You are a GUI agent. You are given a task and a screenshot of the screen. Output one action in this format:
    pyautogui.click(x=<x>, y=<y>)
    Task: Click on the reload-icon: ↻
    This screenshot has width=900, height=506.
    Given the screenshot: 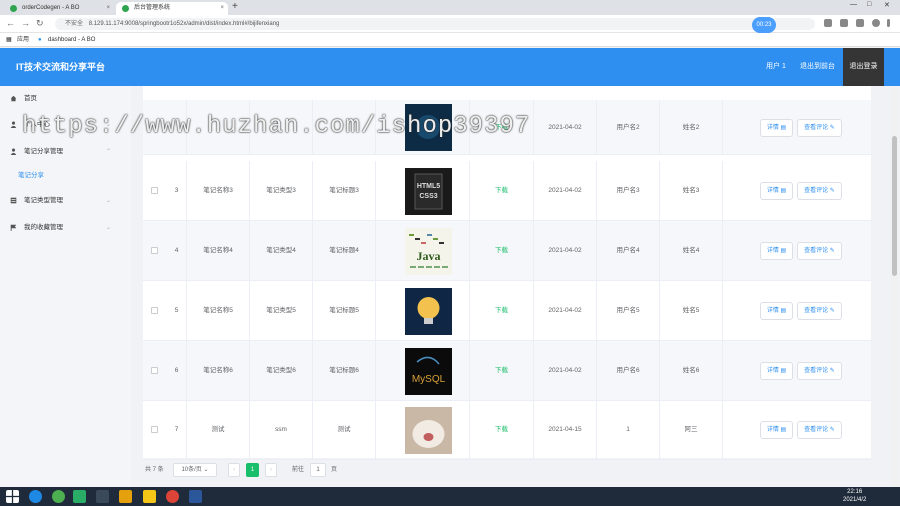 What is the action you would take?
    pyautogui.click(x=40, y=23)
    